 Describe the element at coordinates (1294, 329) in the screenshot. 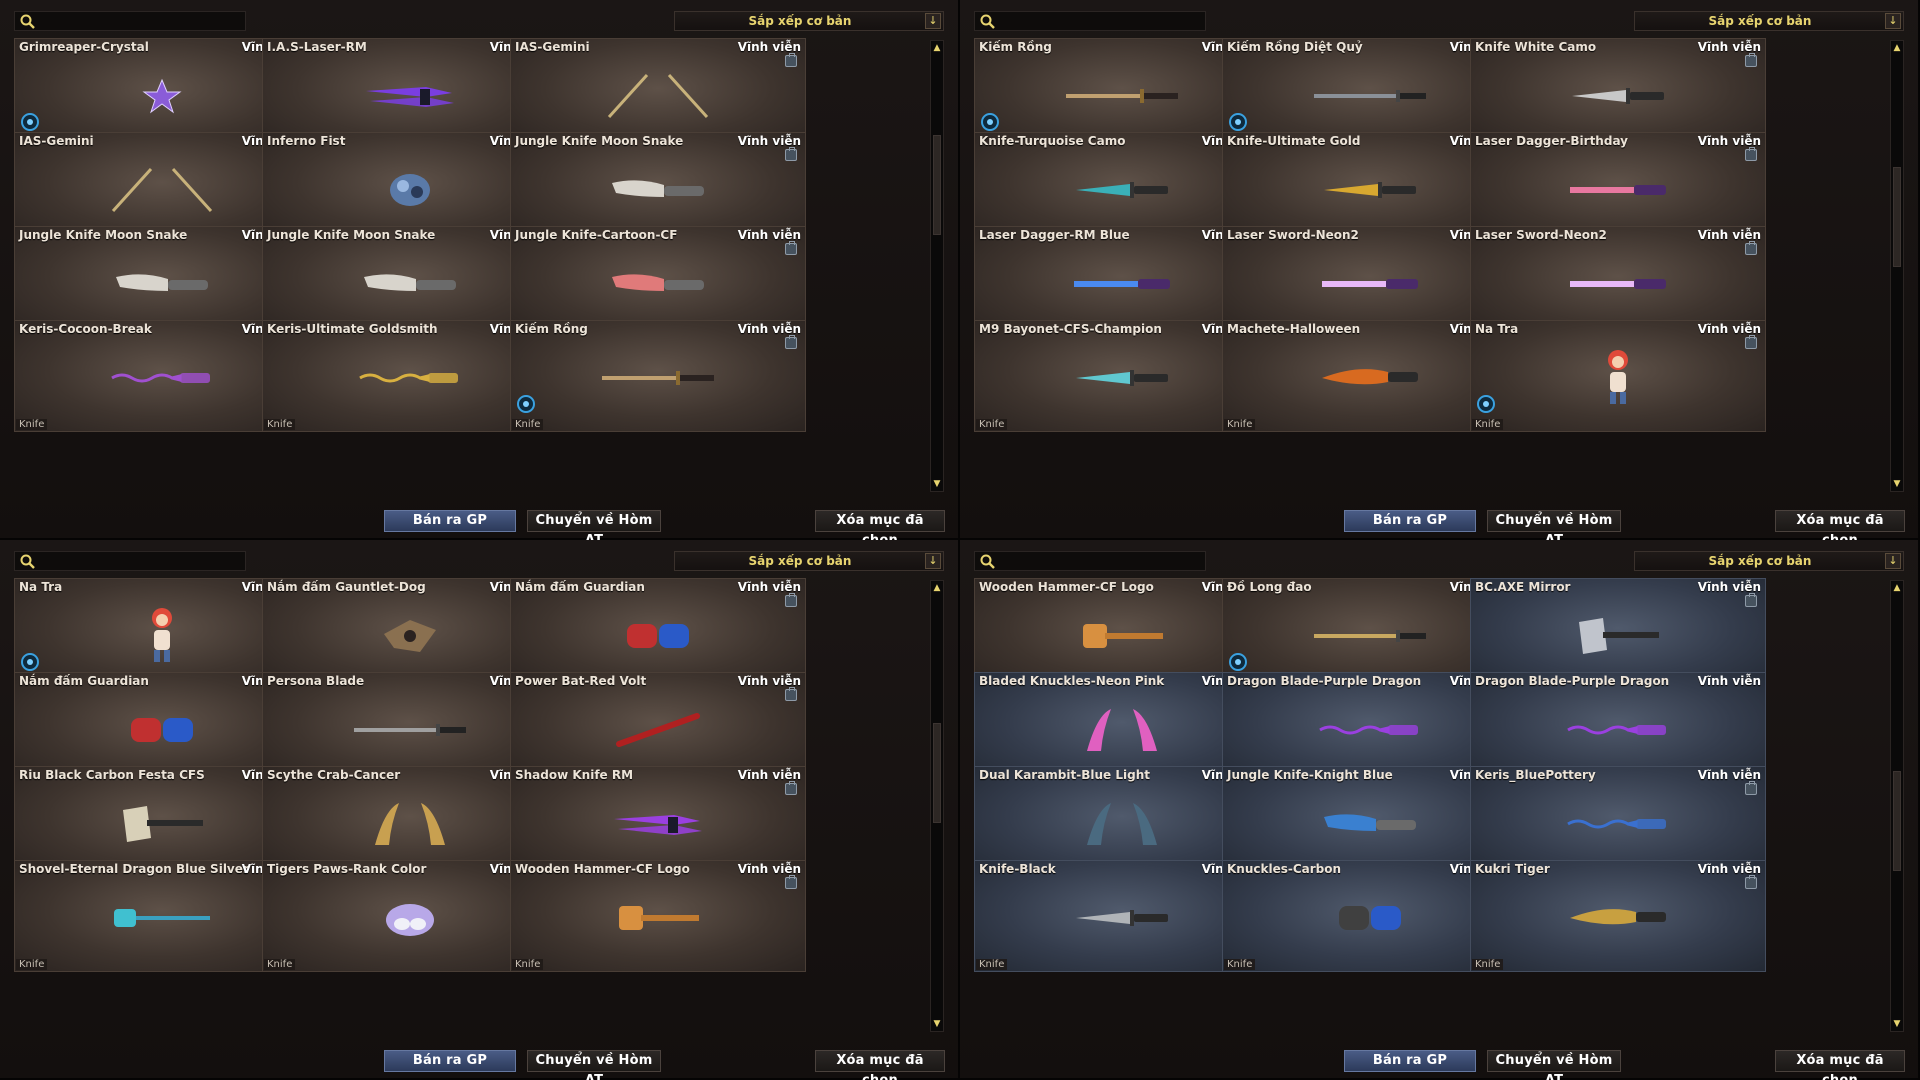

I see `item-name: Machete-Halloween` at that location.